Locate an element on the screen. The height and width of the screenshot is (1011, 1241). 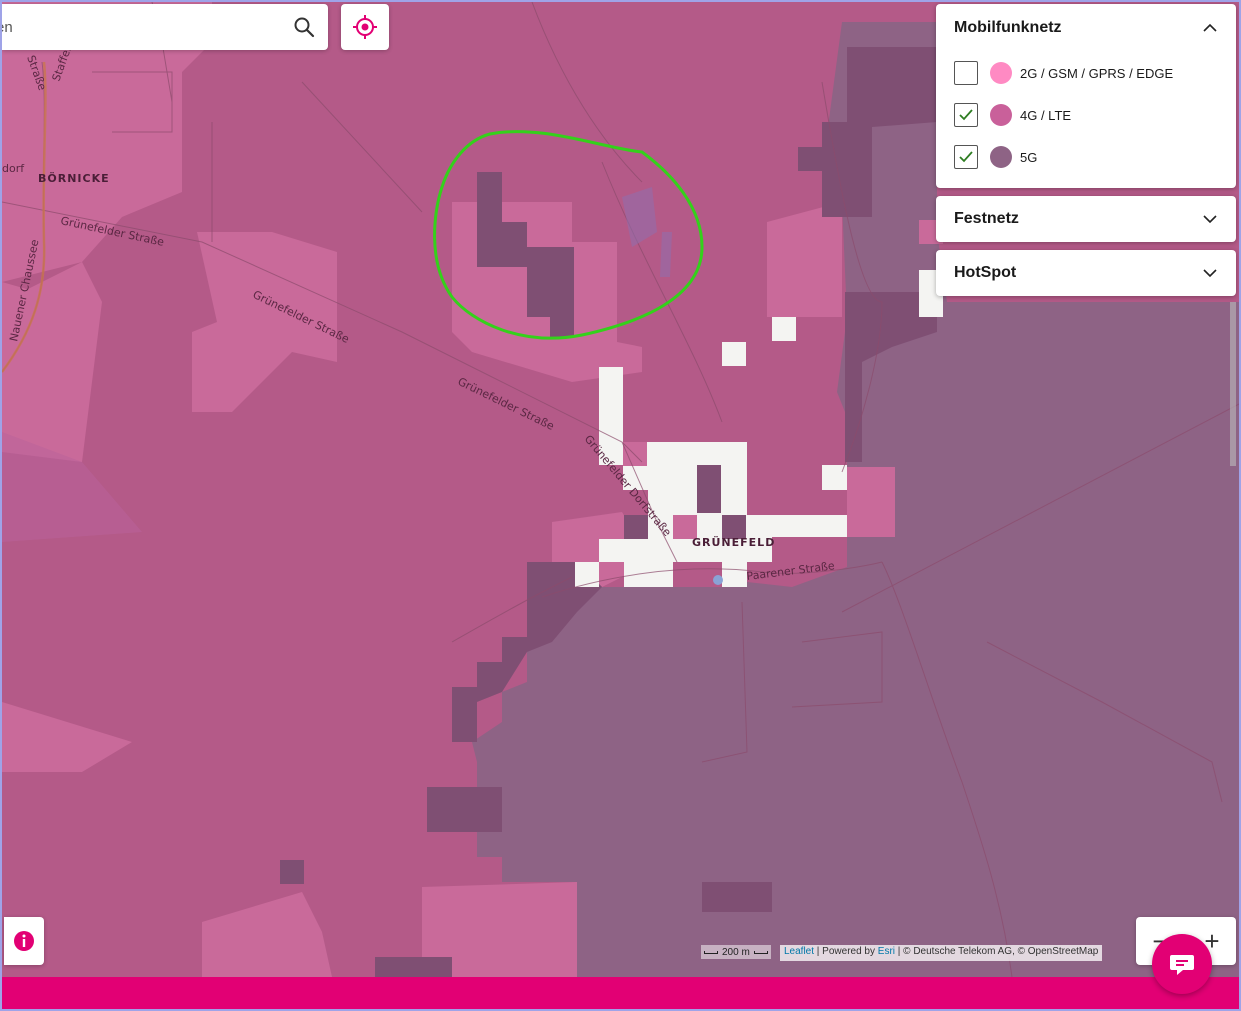
panel-hotspot-title: HotSpot is located at coordinates (985, 272).